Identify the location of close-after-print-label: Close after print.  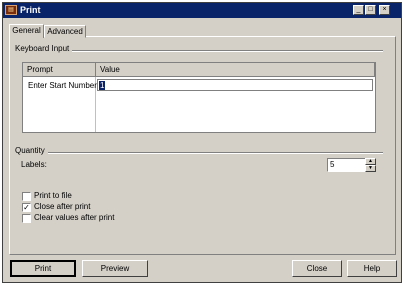
(62, 206).